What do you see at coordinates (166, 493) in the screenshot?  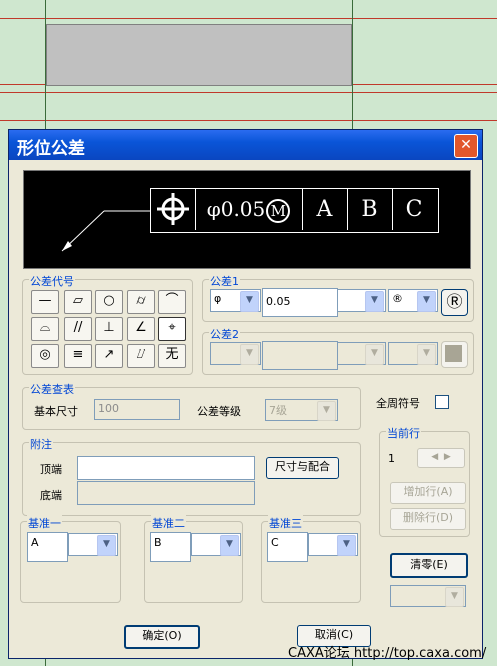 I see `bottom-note-input` at bounding box center [166, 493].